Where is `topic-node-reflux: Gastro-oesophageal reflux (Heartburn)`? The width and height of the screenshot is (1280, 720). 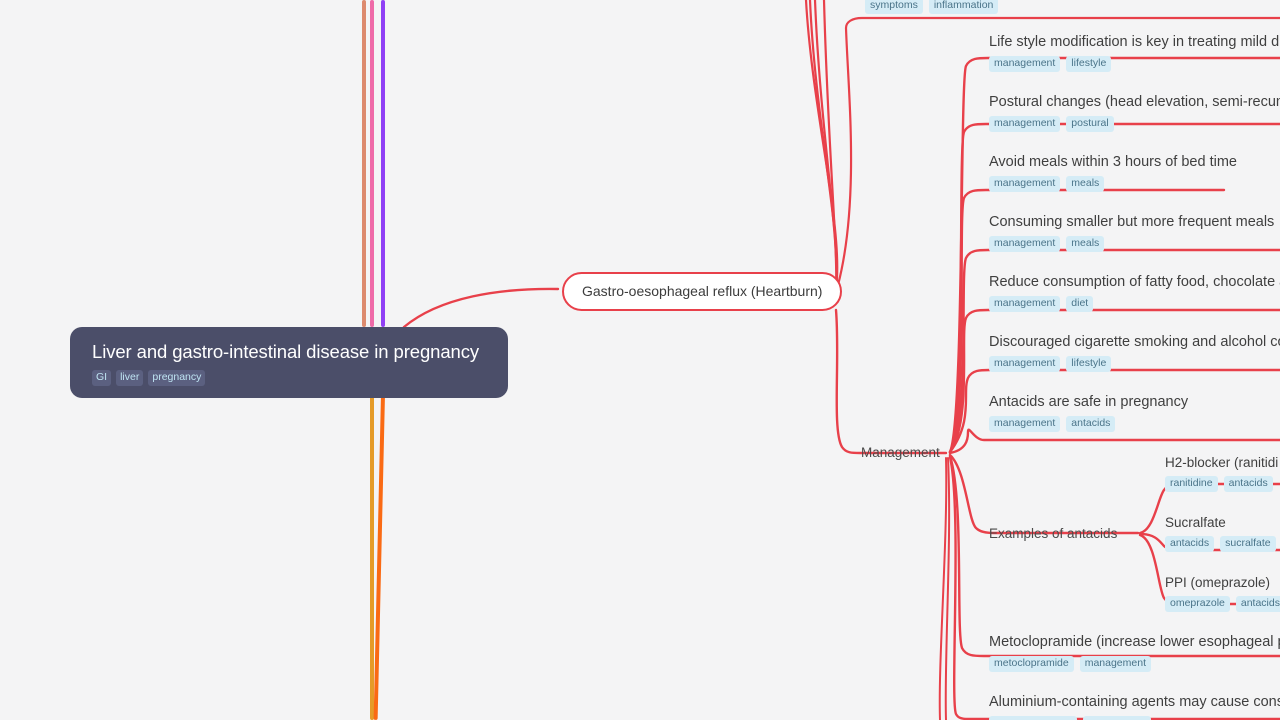
topic-node-reflux: Gastro-oesophageal reflux (Heartburn) is located at coordinates (702, 291).